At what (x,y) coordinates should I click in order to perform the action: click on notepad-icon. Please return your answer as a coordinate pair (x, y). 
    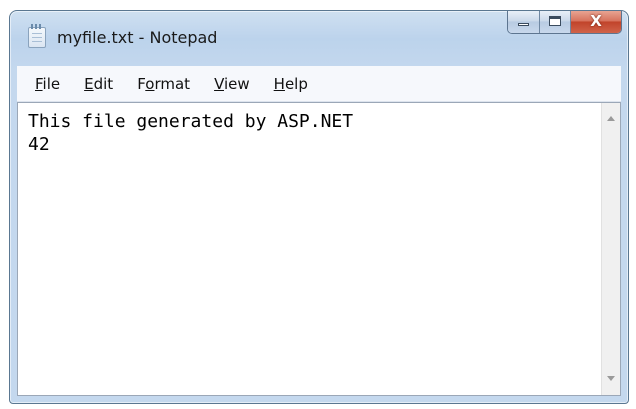
    Looking at the image, I should click on (37, 36).